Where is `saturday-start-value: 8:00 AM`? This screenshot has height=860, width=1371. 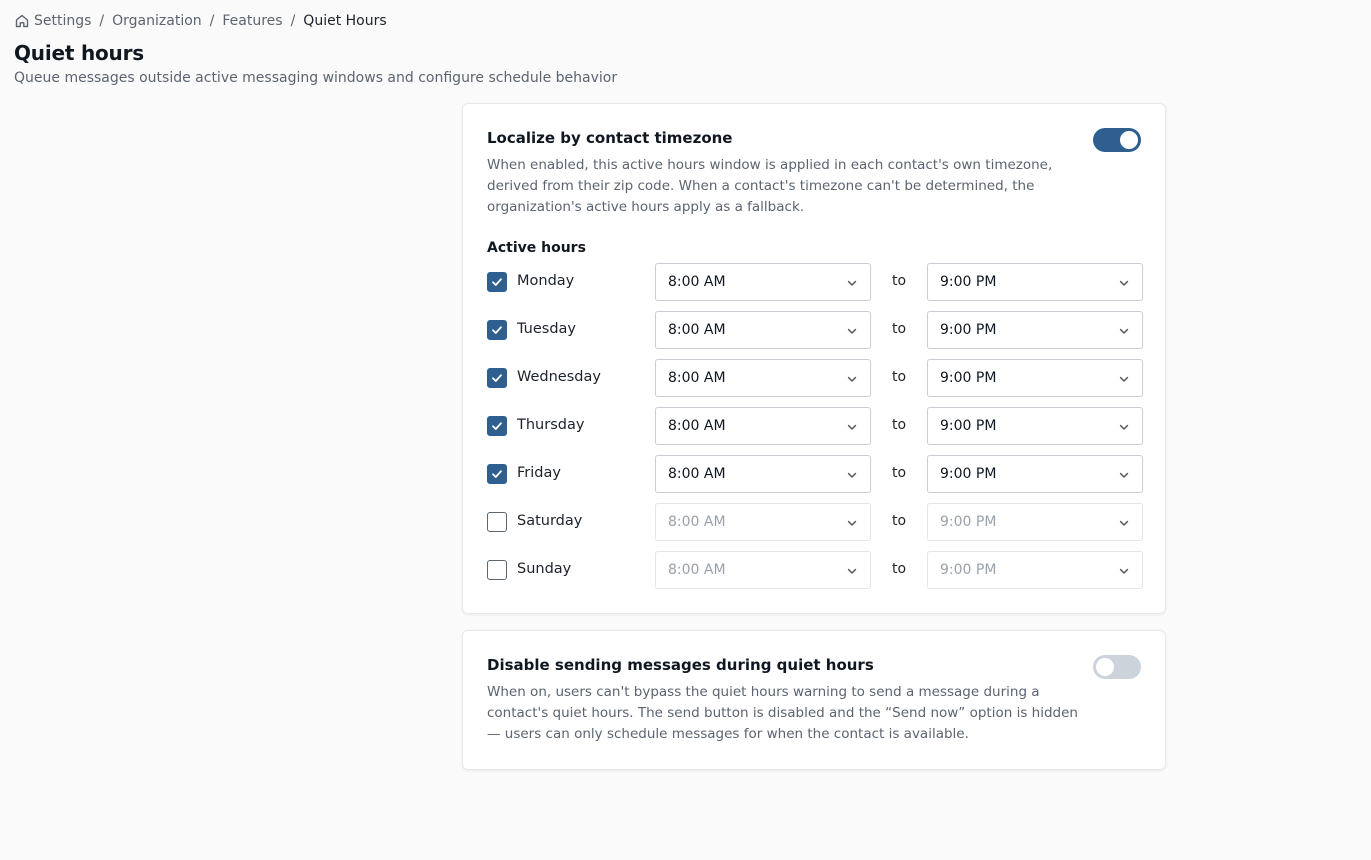
saturday-start-value: 8:00 AM is located at coordinates (697, 522).